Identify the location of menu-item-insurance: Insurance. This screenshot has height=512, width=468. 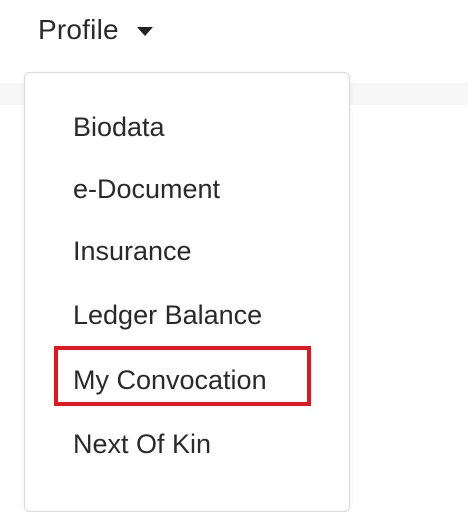
(132, 251).